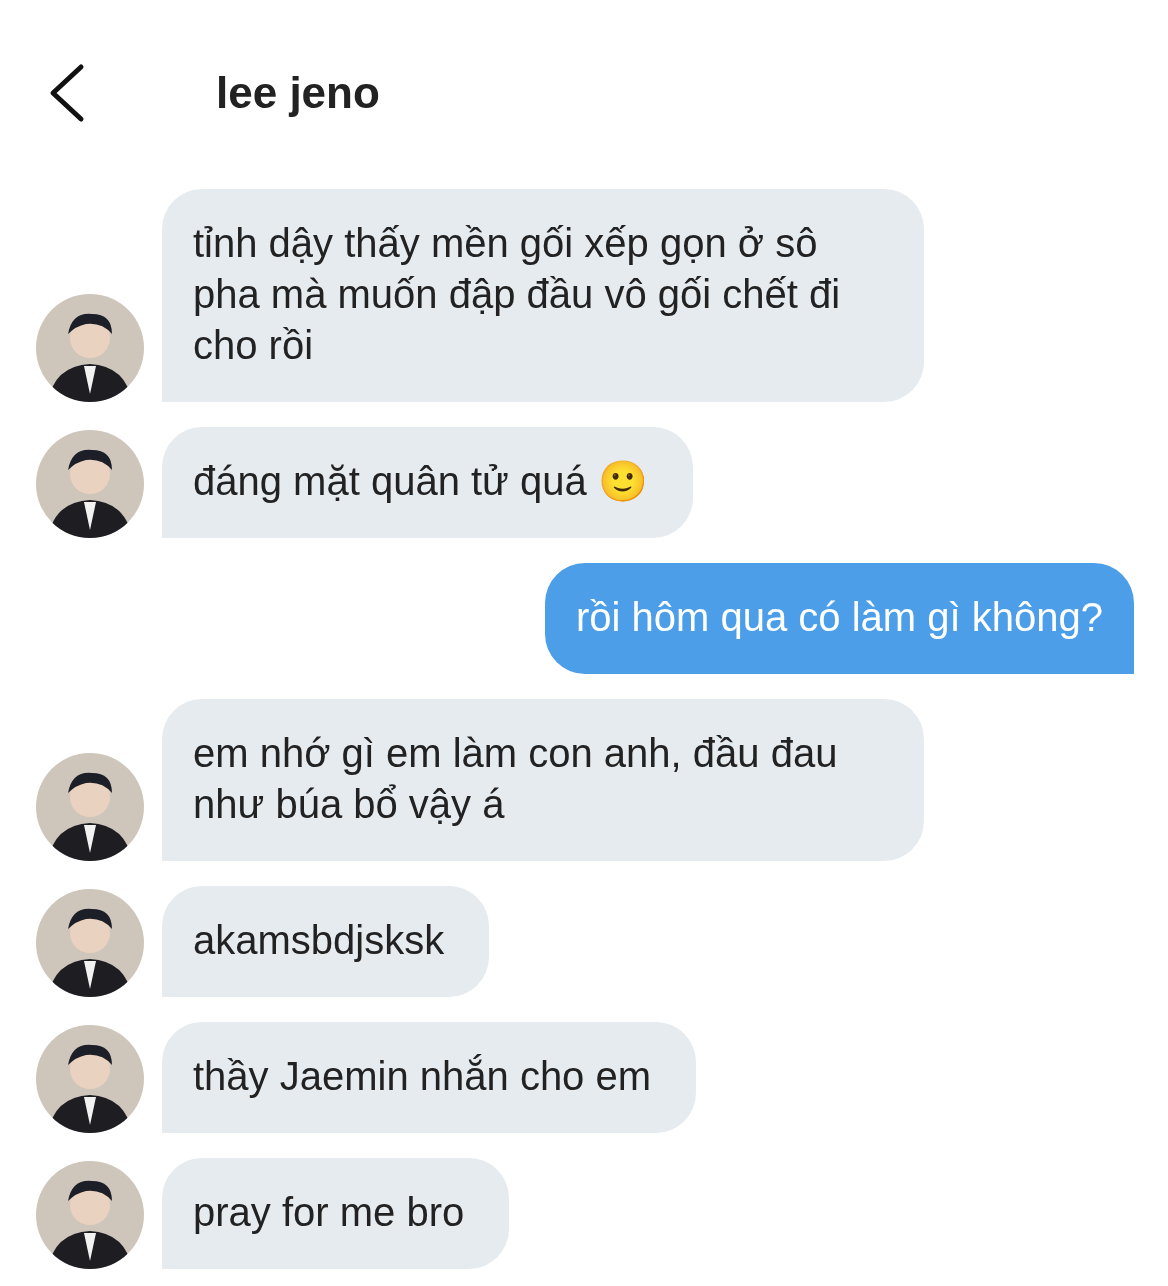  I want to click on received-message: em nhớ gì em làm con anh, đầu đau như búa bổ vậy á, so click(543, 780).